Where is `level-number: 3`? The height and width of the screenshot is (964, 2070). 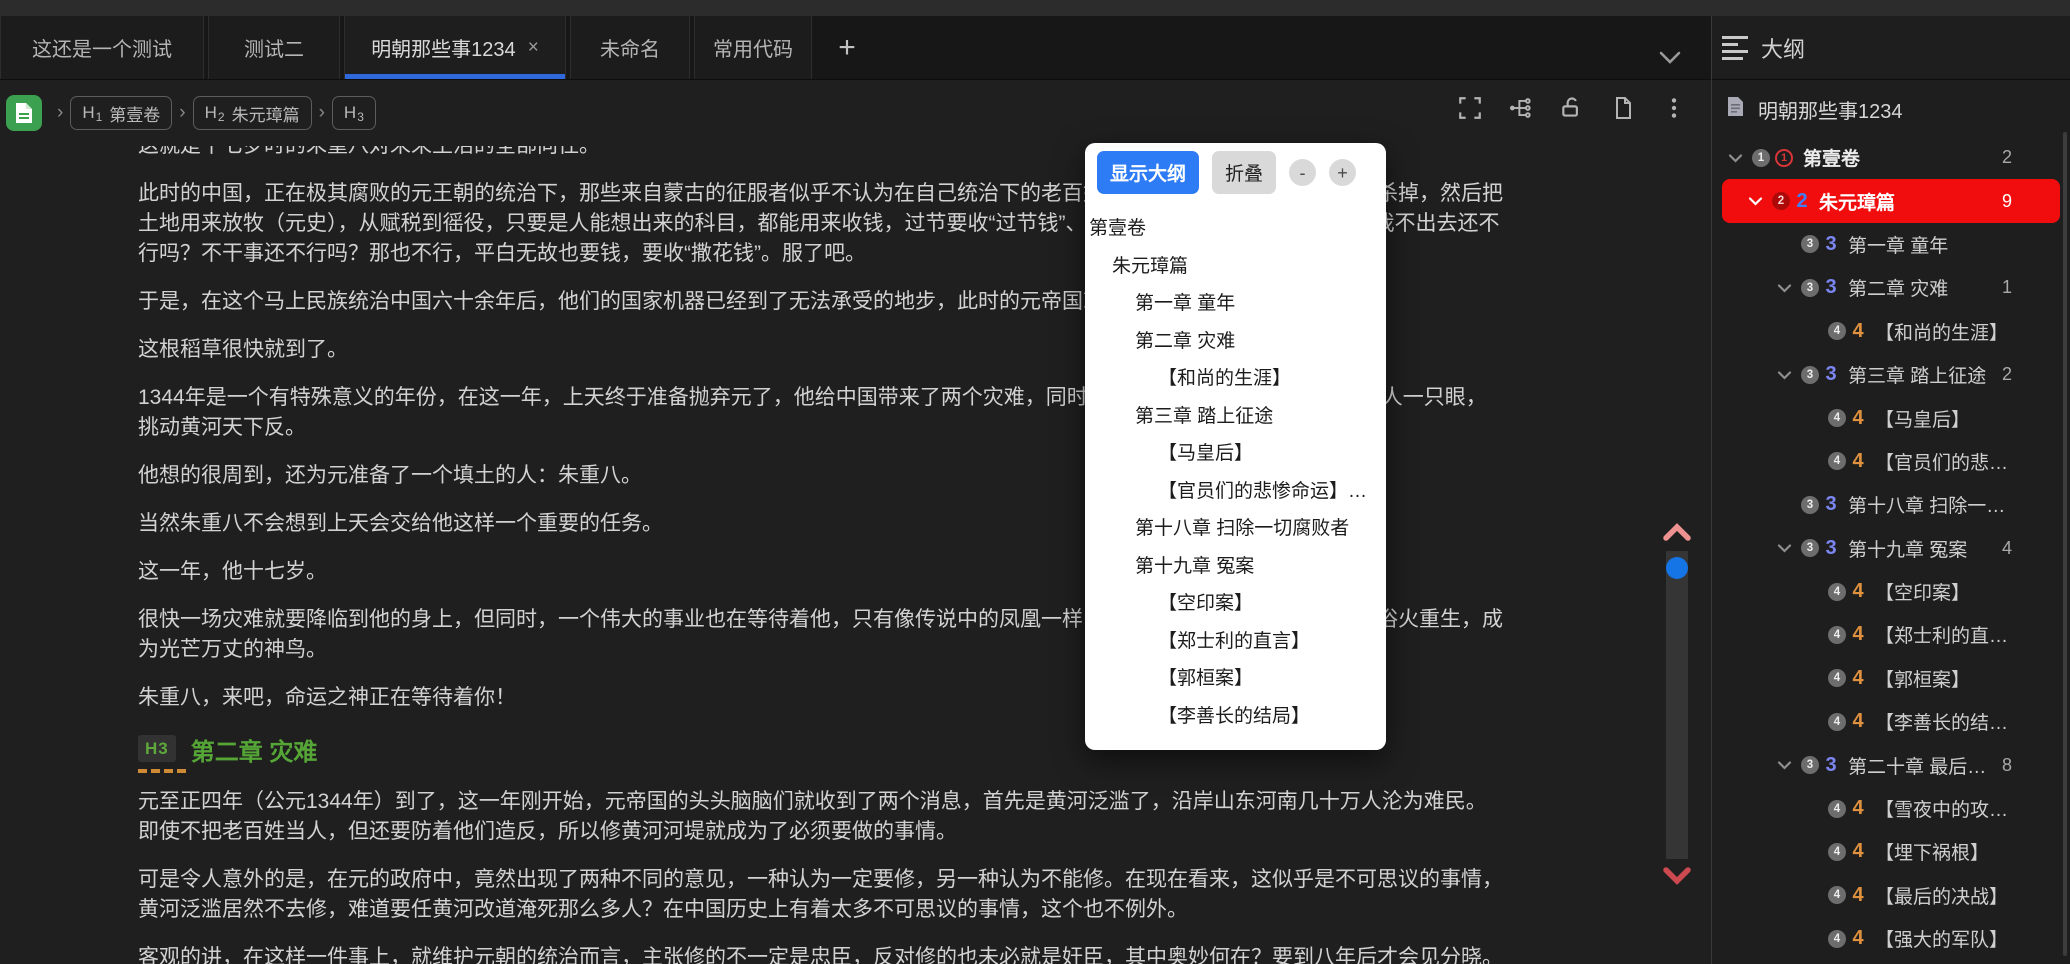
level-number: 3 is located at coordinates (1831, 287).